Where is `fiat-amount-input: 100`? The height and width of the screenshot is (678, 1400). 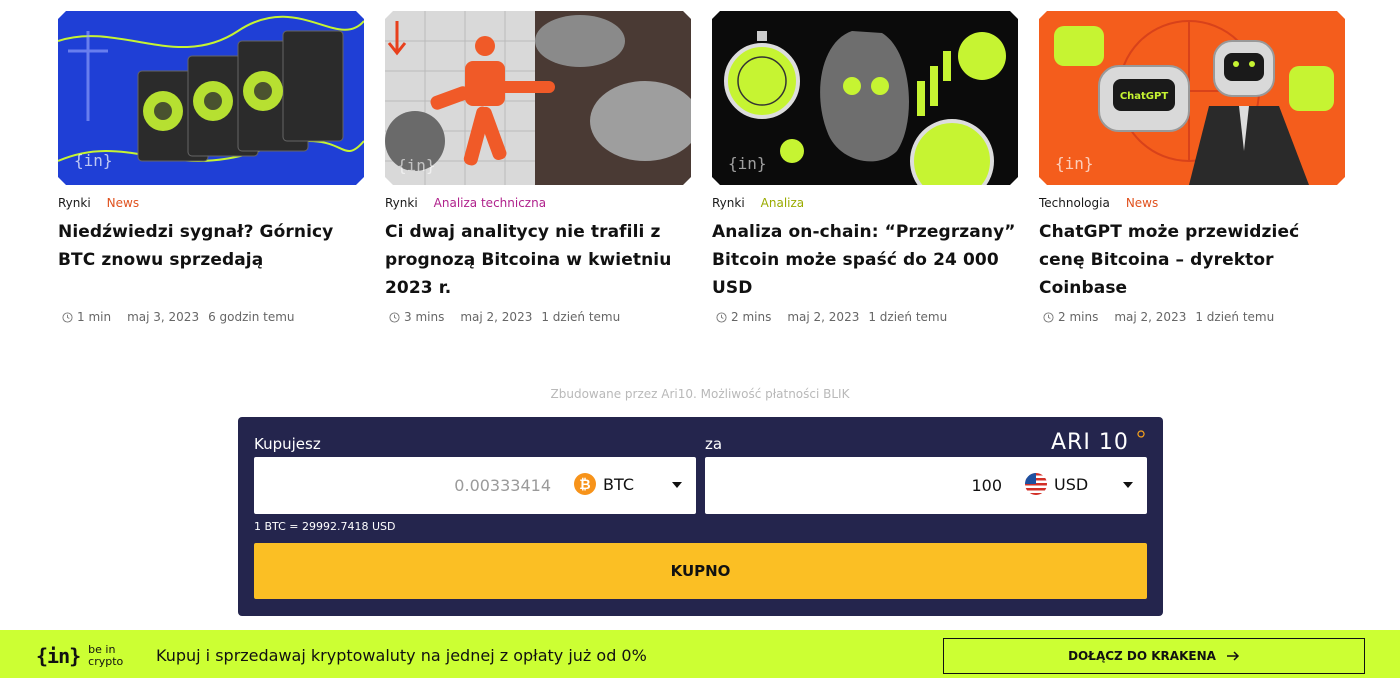 fiat-amount-input: 100 is located at coordinates (986, 485).